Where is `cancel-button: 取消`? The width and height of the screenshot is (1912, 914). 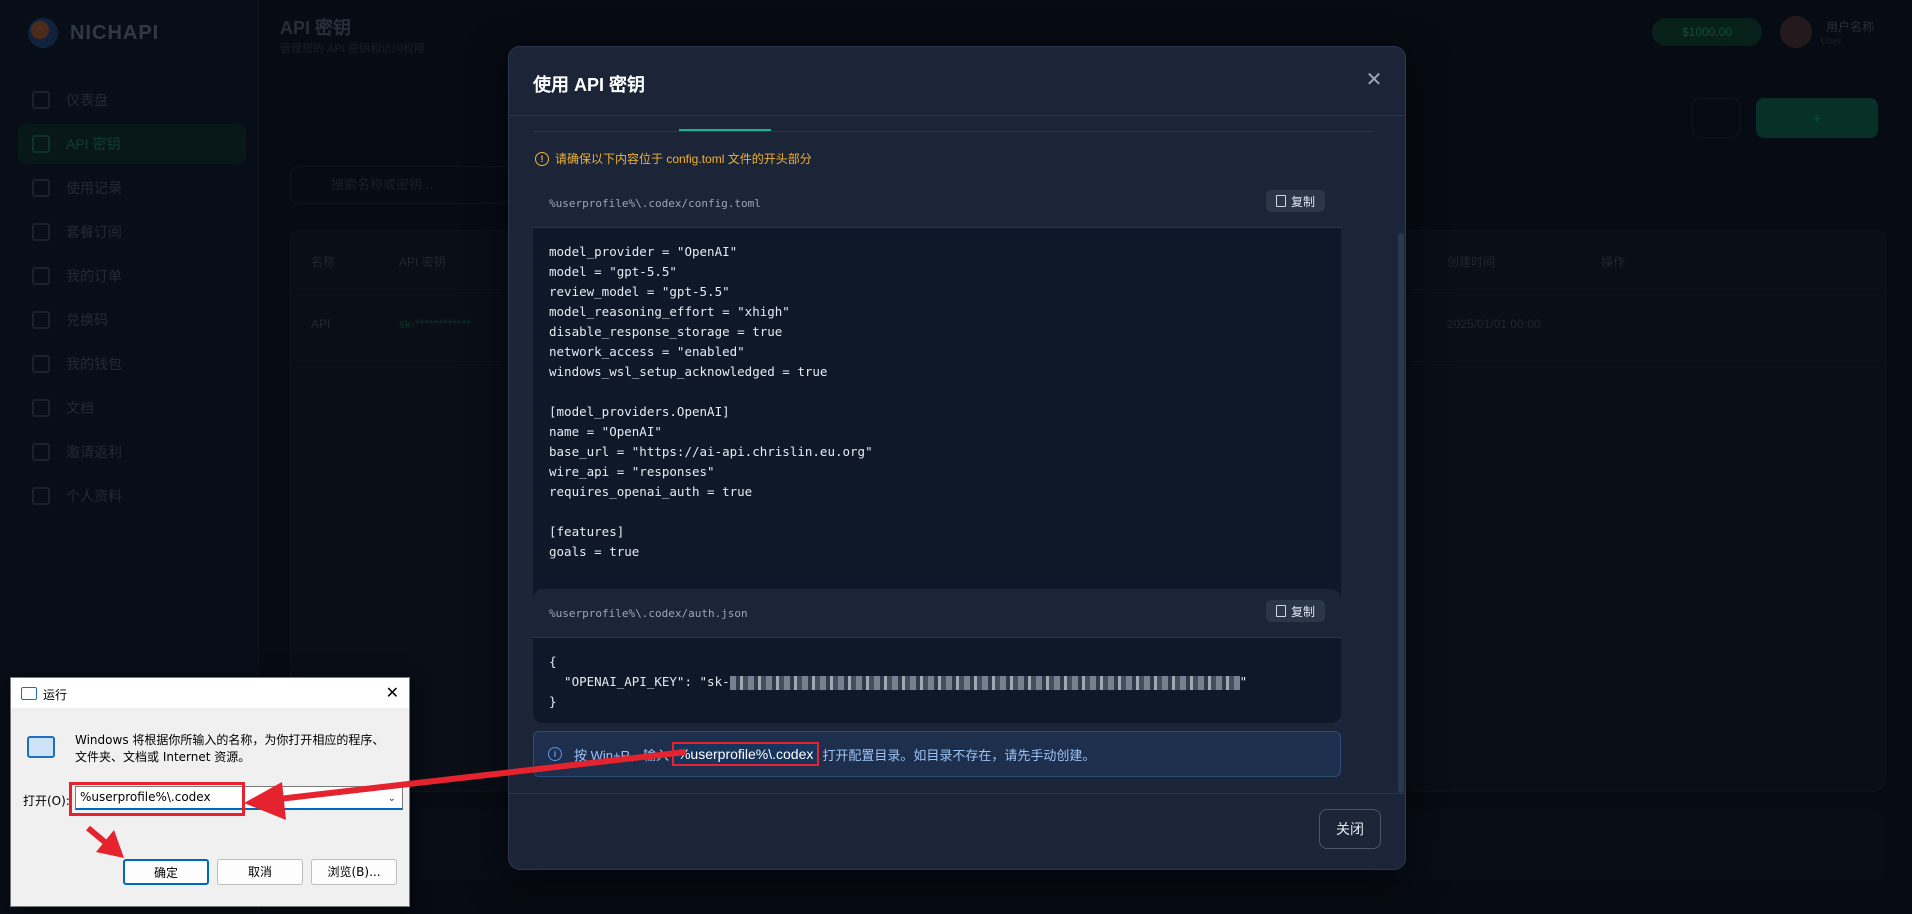
cancel-button: 取消 is located at coordinates (260, 872).